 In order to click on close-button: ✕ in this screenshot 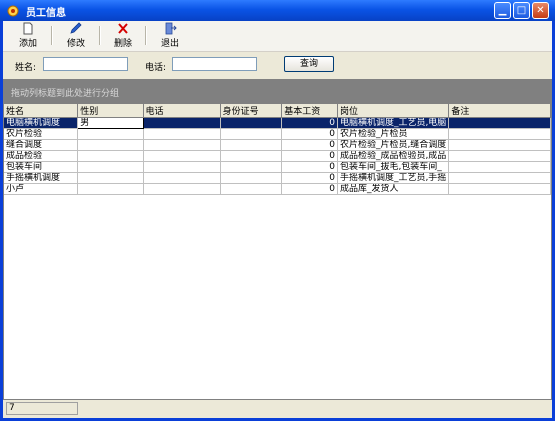, I will do `click(540, 10)`.